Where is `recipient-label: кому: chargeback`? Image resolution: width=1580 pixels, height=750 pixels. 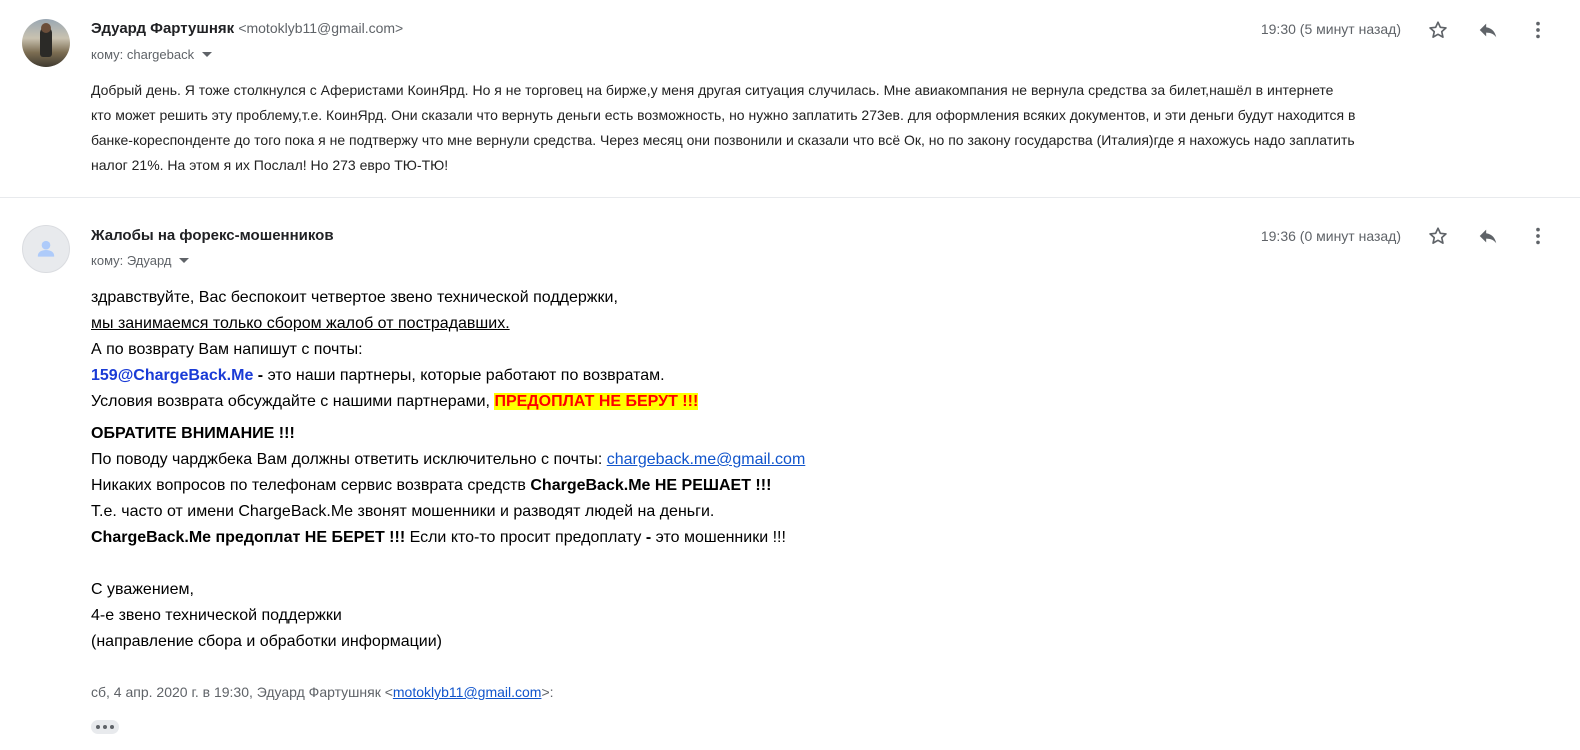
recipient-label: кому: chargeback is located at coordinates (143, 54).